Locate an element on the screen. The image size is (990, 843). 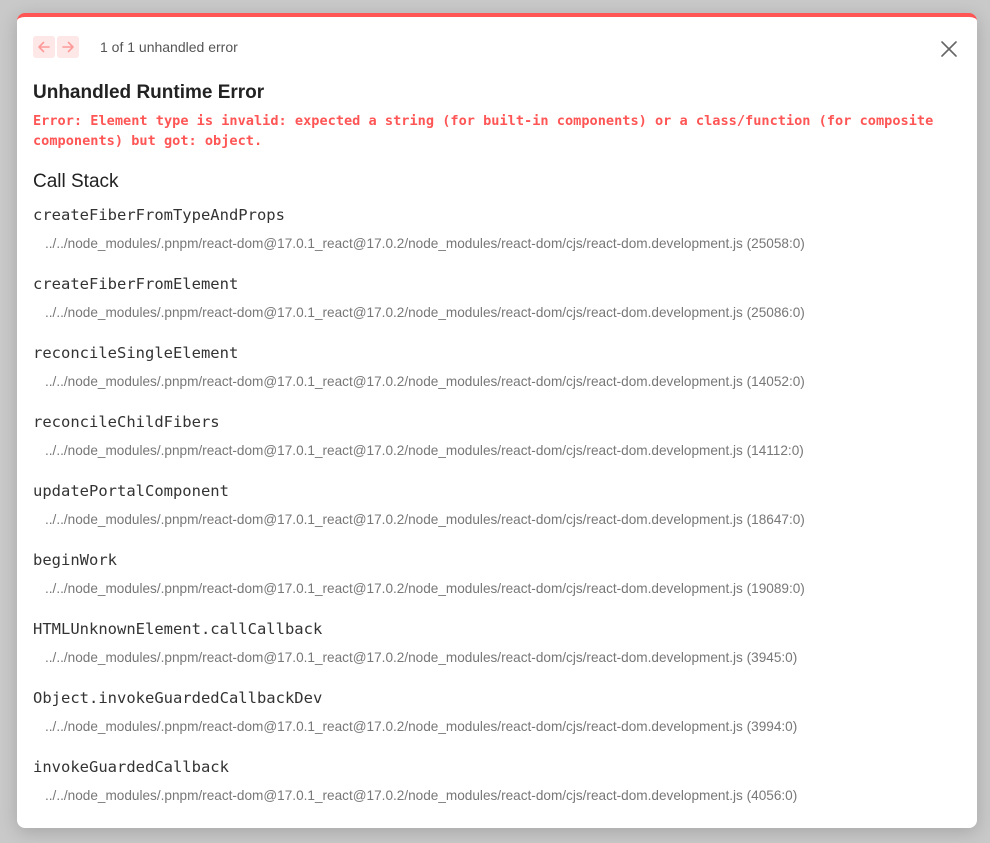
frame-function: beginWork is located at coordinates (75, 560).